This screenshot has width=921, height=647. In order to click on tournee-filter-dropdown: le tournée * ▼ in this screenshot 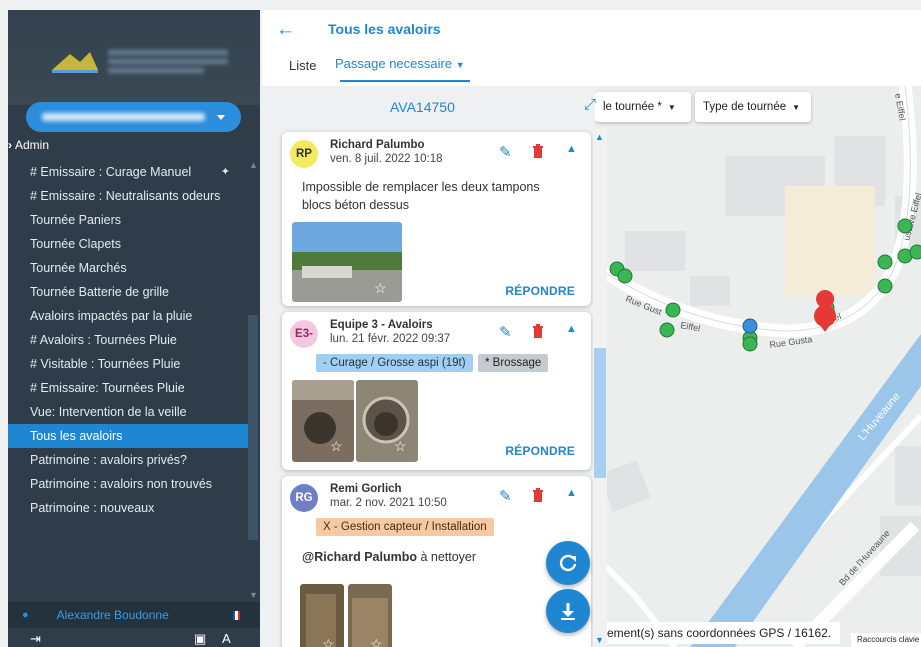, I will do `click(643, 107)`.